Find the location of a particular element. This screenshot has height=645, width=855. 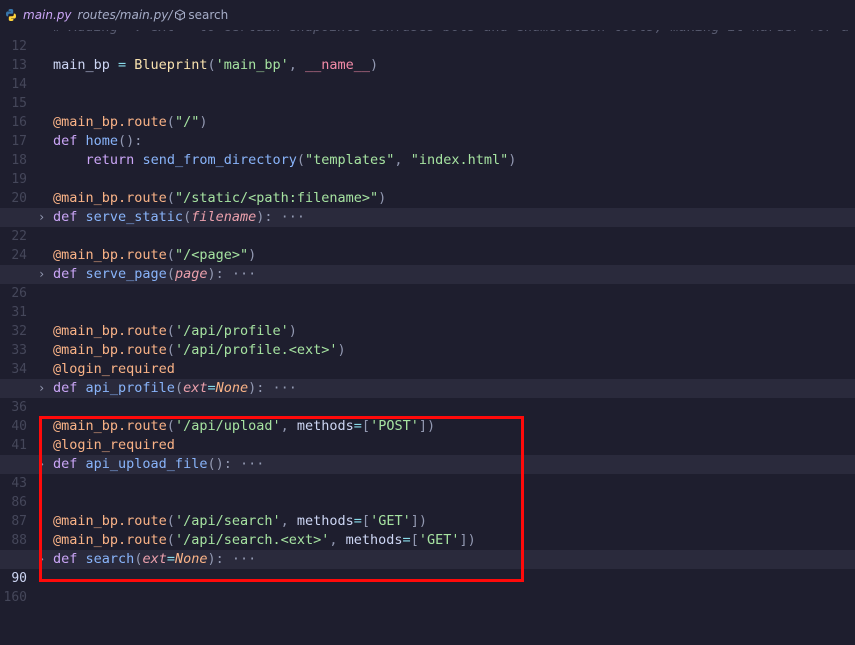

code-line: 33 @main_bp.route('/api/profile') is located at coordinates (427, 340).